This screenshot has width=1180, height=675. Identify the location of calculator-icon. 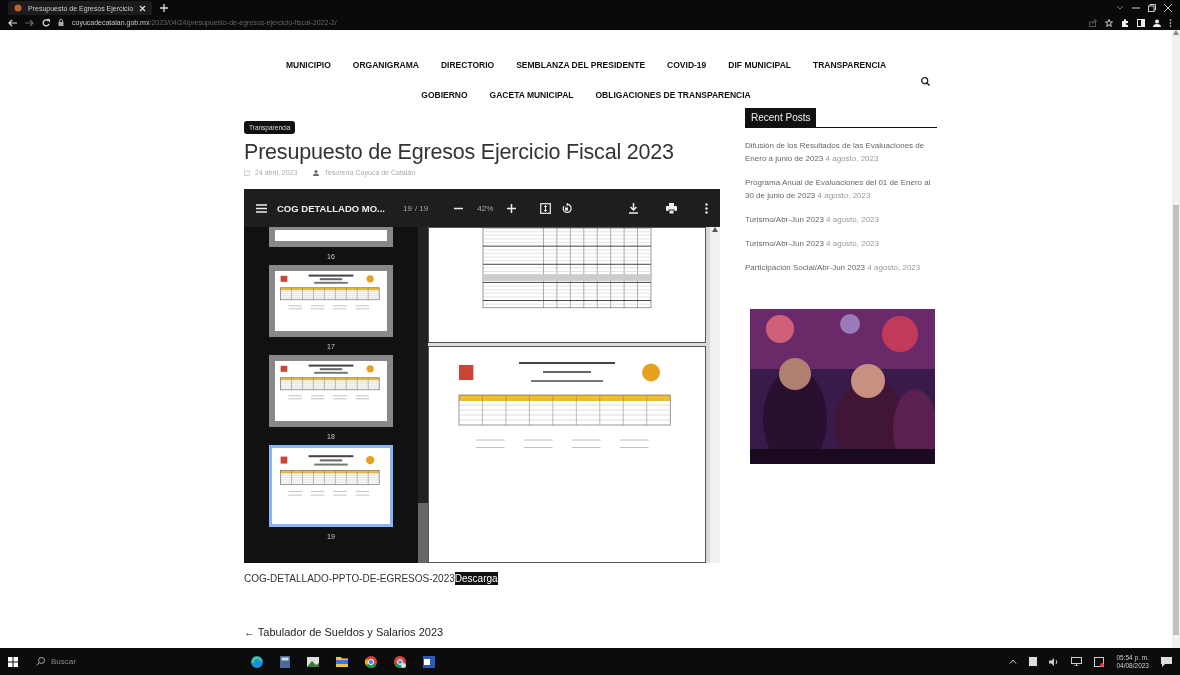
(285, 661).